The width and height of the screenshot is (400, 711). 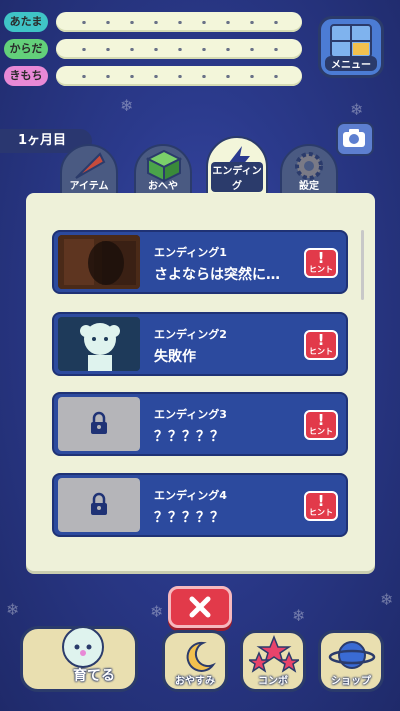 What do you see at coordinates (163, 171) in the screenshot?
I see `tab-room: おへや` at bounding box center [163, 171].